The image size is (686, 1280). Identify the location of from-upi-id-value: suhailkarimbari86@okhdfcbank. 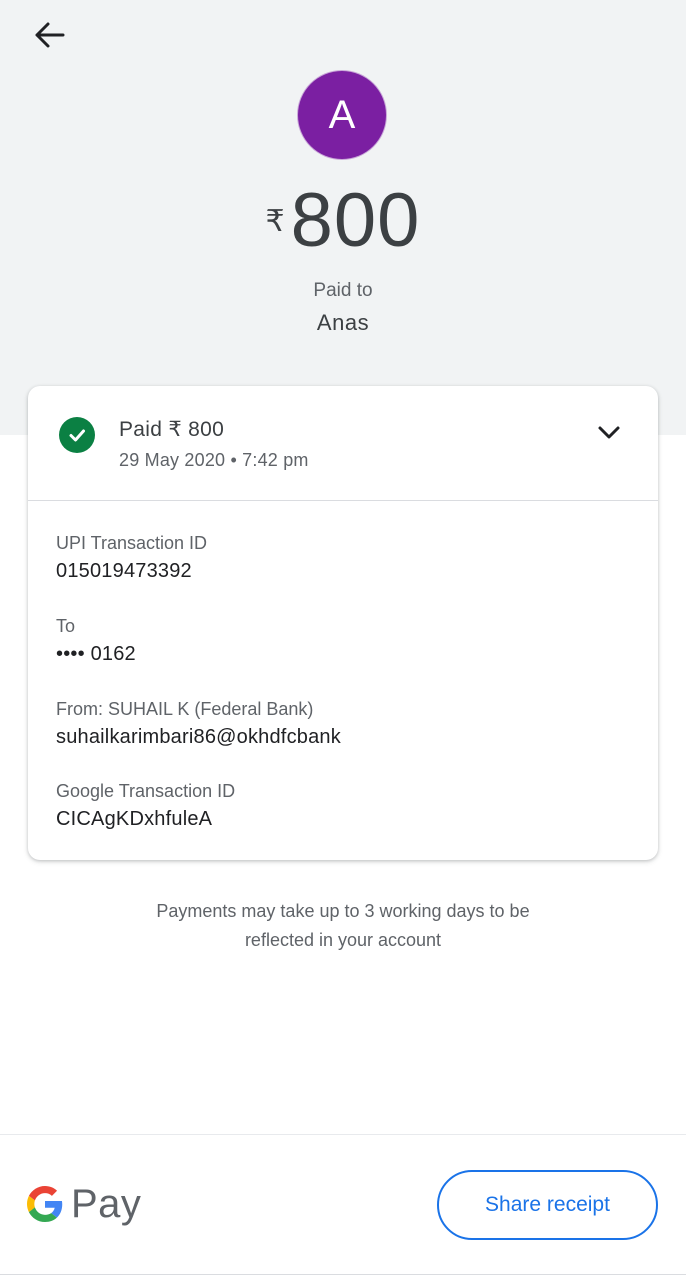
(198, 737).